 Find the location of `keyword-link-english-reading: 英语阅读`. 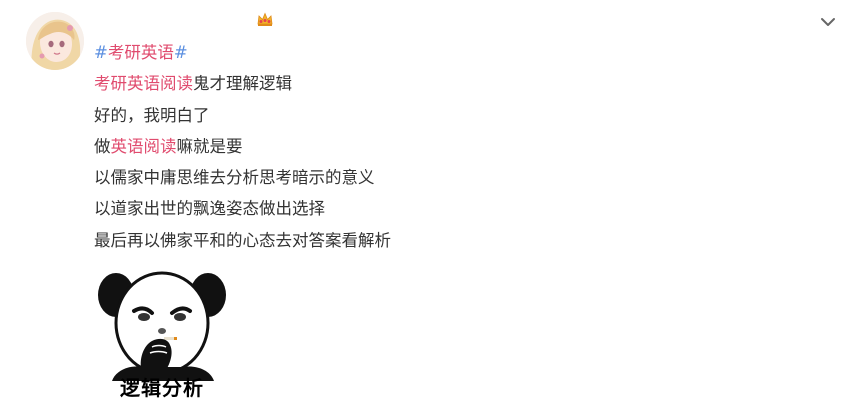

keyword-link-english-reading: 英语阅读 is located at coordinates (144, 146).